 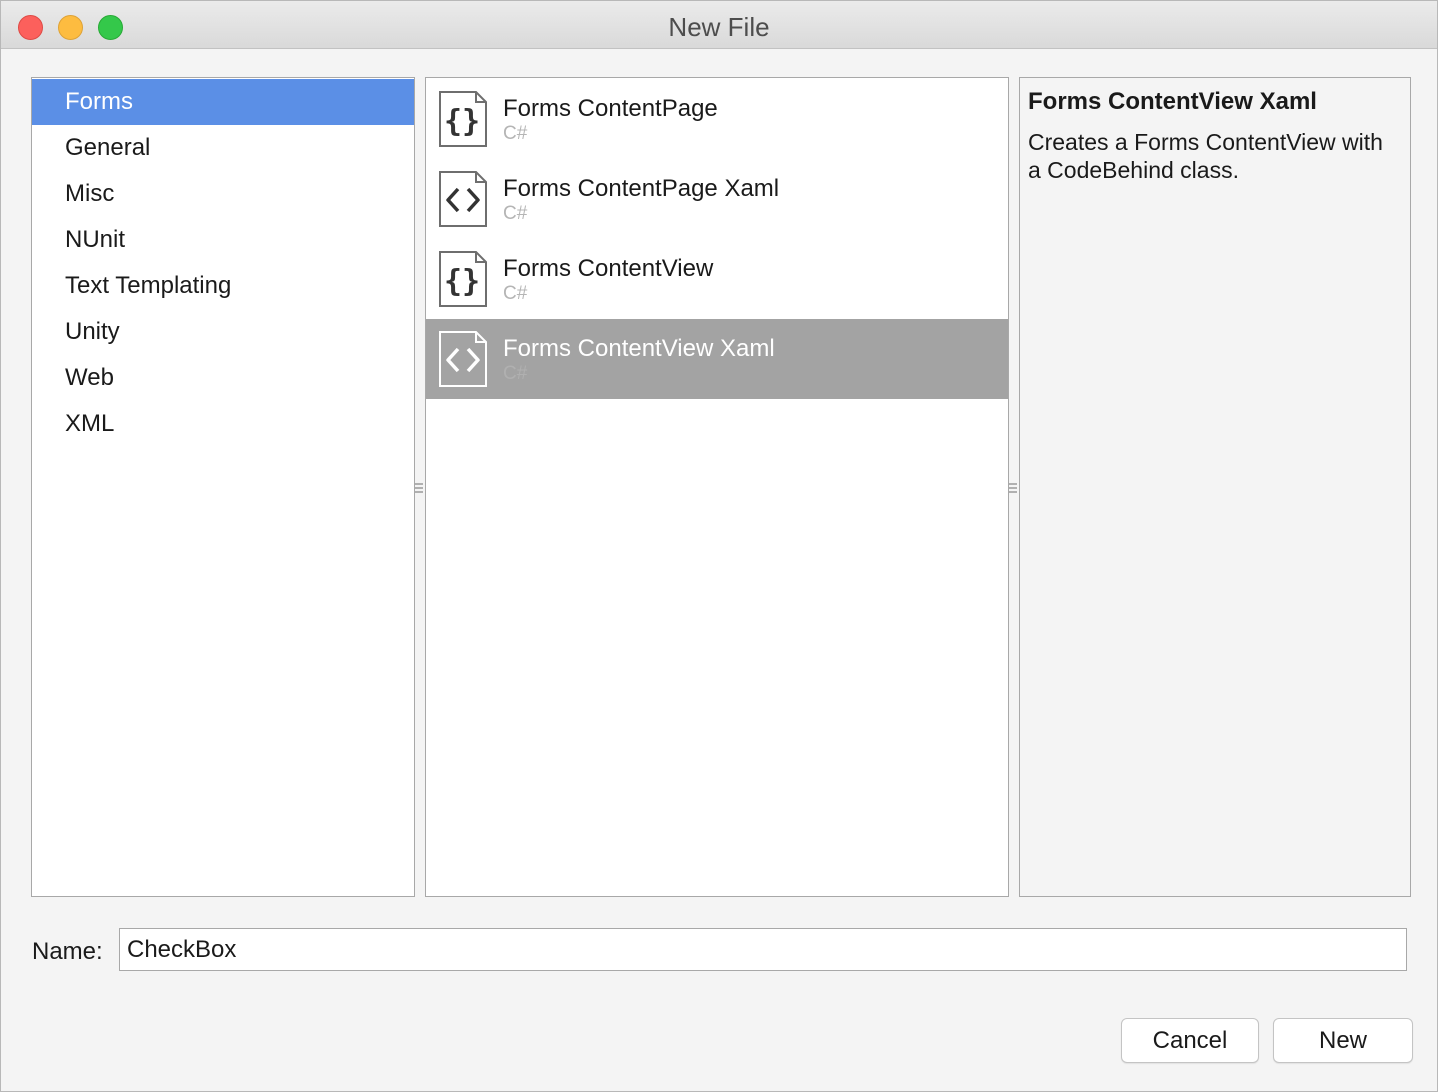 What do you see at coordinates (610, 108) in the screenshot?
I see `template-name: Forms ContentPage` at bounding box center [610, 108].